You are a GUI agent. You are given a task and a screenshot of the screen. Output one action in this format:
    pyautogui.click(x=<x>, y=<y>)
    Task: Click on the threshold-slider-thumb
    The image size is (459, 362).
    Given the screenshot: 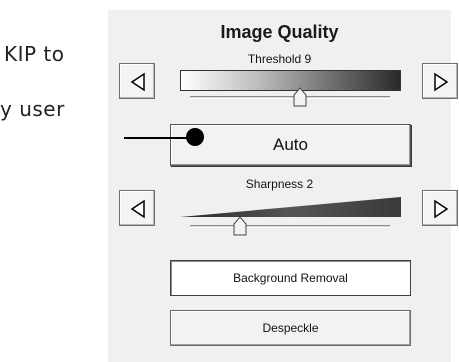 What is the action you would take?
    pyautogui.click(x=300, y=97)
    